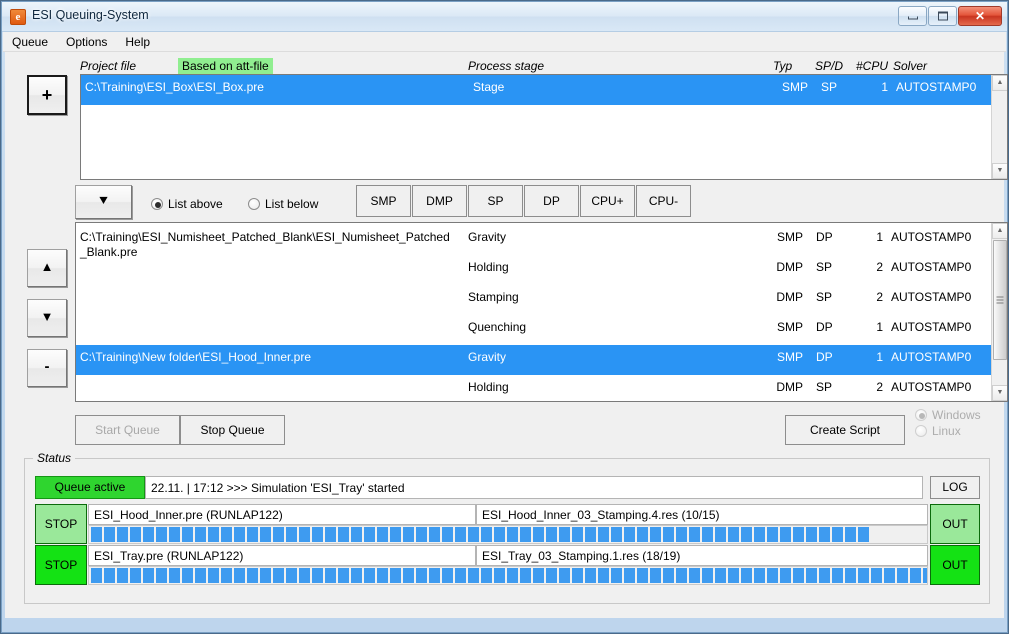 This screenshot has width=1009, height=634. Describe the element at coordinates (47, 318) in the screenshot. I see `move-down-button: ▼` at that location.